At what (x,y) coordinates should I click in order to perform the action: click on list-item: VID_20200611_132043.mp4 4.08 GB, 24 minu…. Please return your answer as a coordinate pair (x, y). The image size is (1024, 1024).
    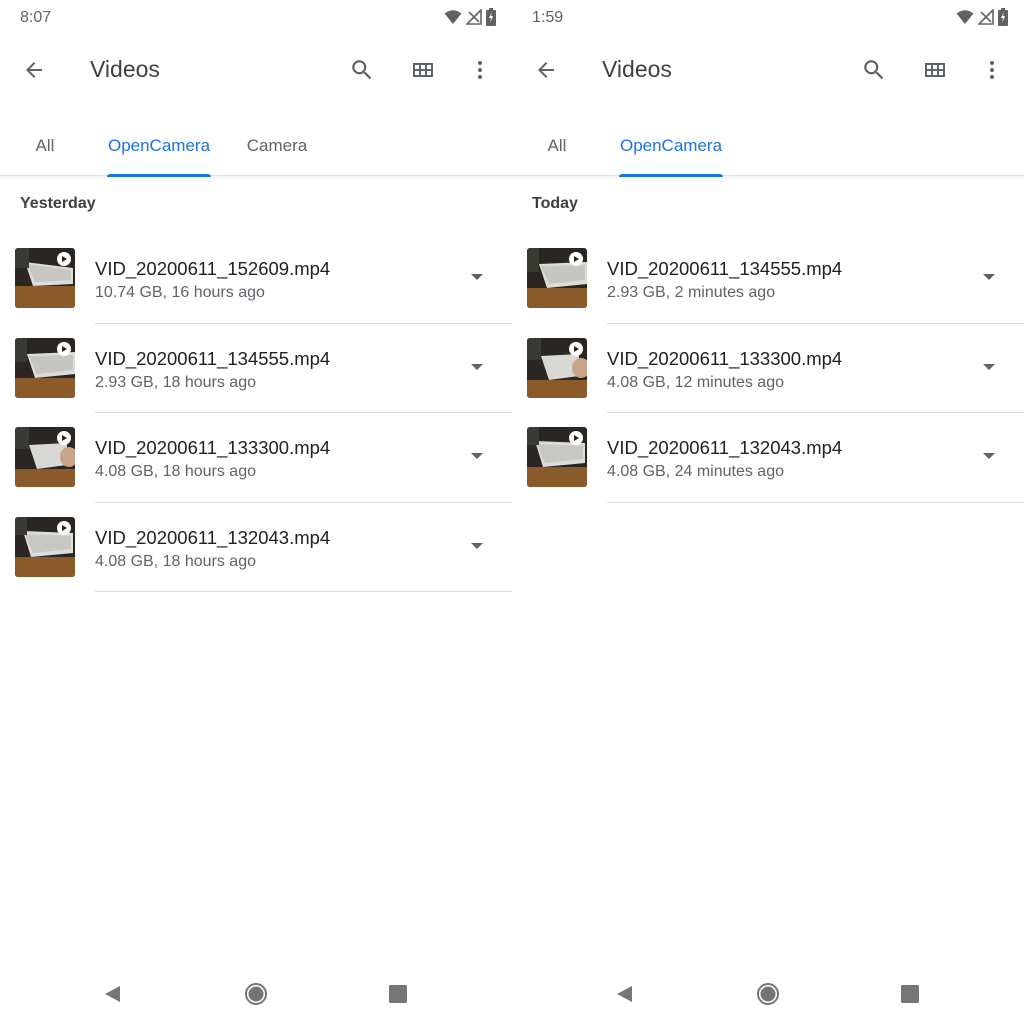
    Looking at the image, I should click on (768, 458).